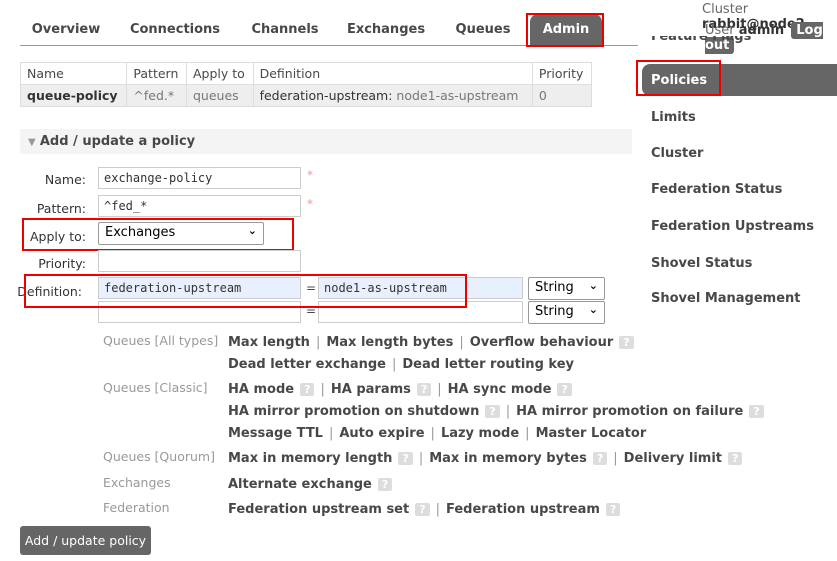 The image size is (837, 561). Describe the element at coordinates (673, 458) in the screenshot. I see `help-key-link: Delivery limit` at that location.